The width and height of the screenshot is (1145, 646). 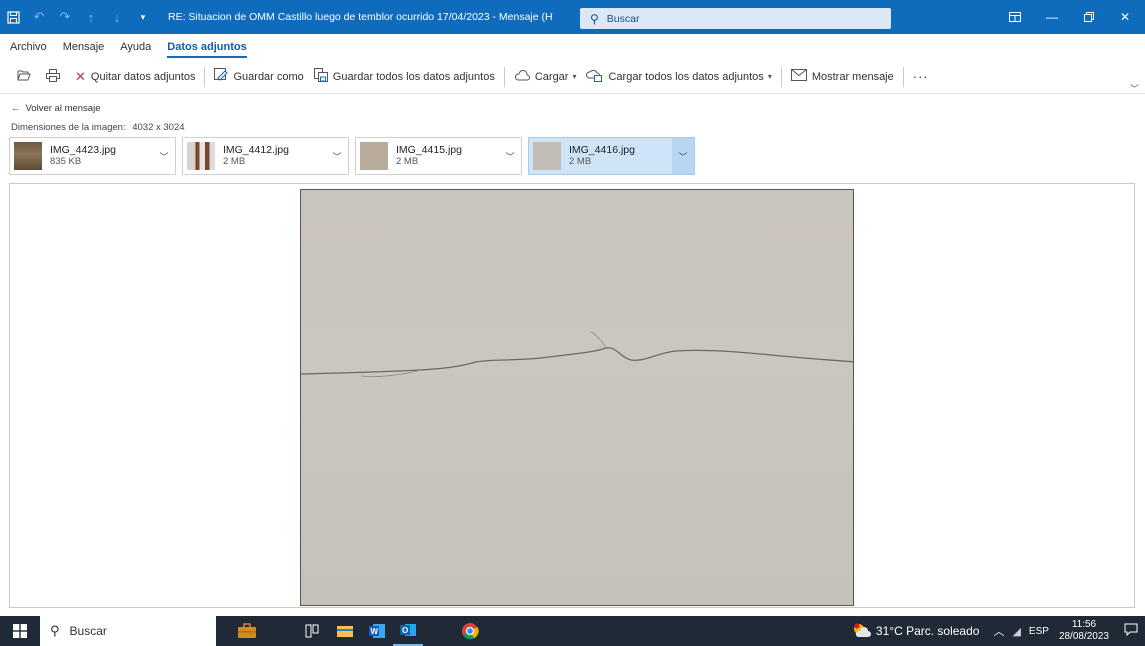 I want to click on title-search-box: ⚲ Buscar, so click(x=735, y=18).